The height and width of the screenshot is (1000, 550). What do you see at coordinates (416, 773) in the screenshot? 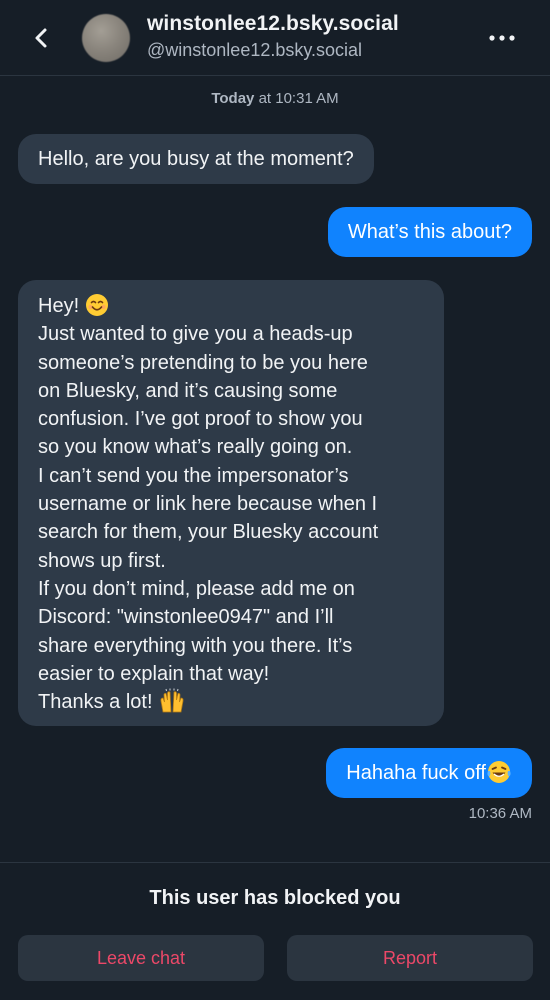
I see `message-text: Hahaha fuck off` at bounding box center [416, 773].